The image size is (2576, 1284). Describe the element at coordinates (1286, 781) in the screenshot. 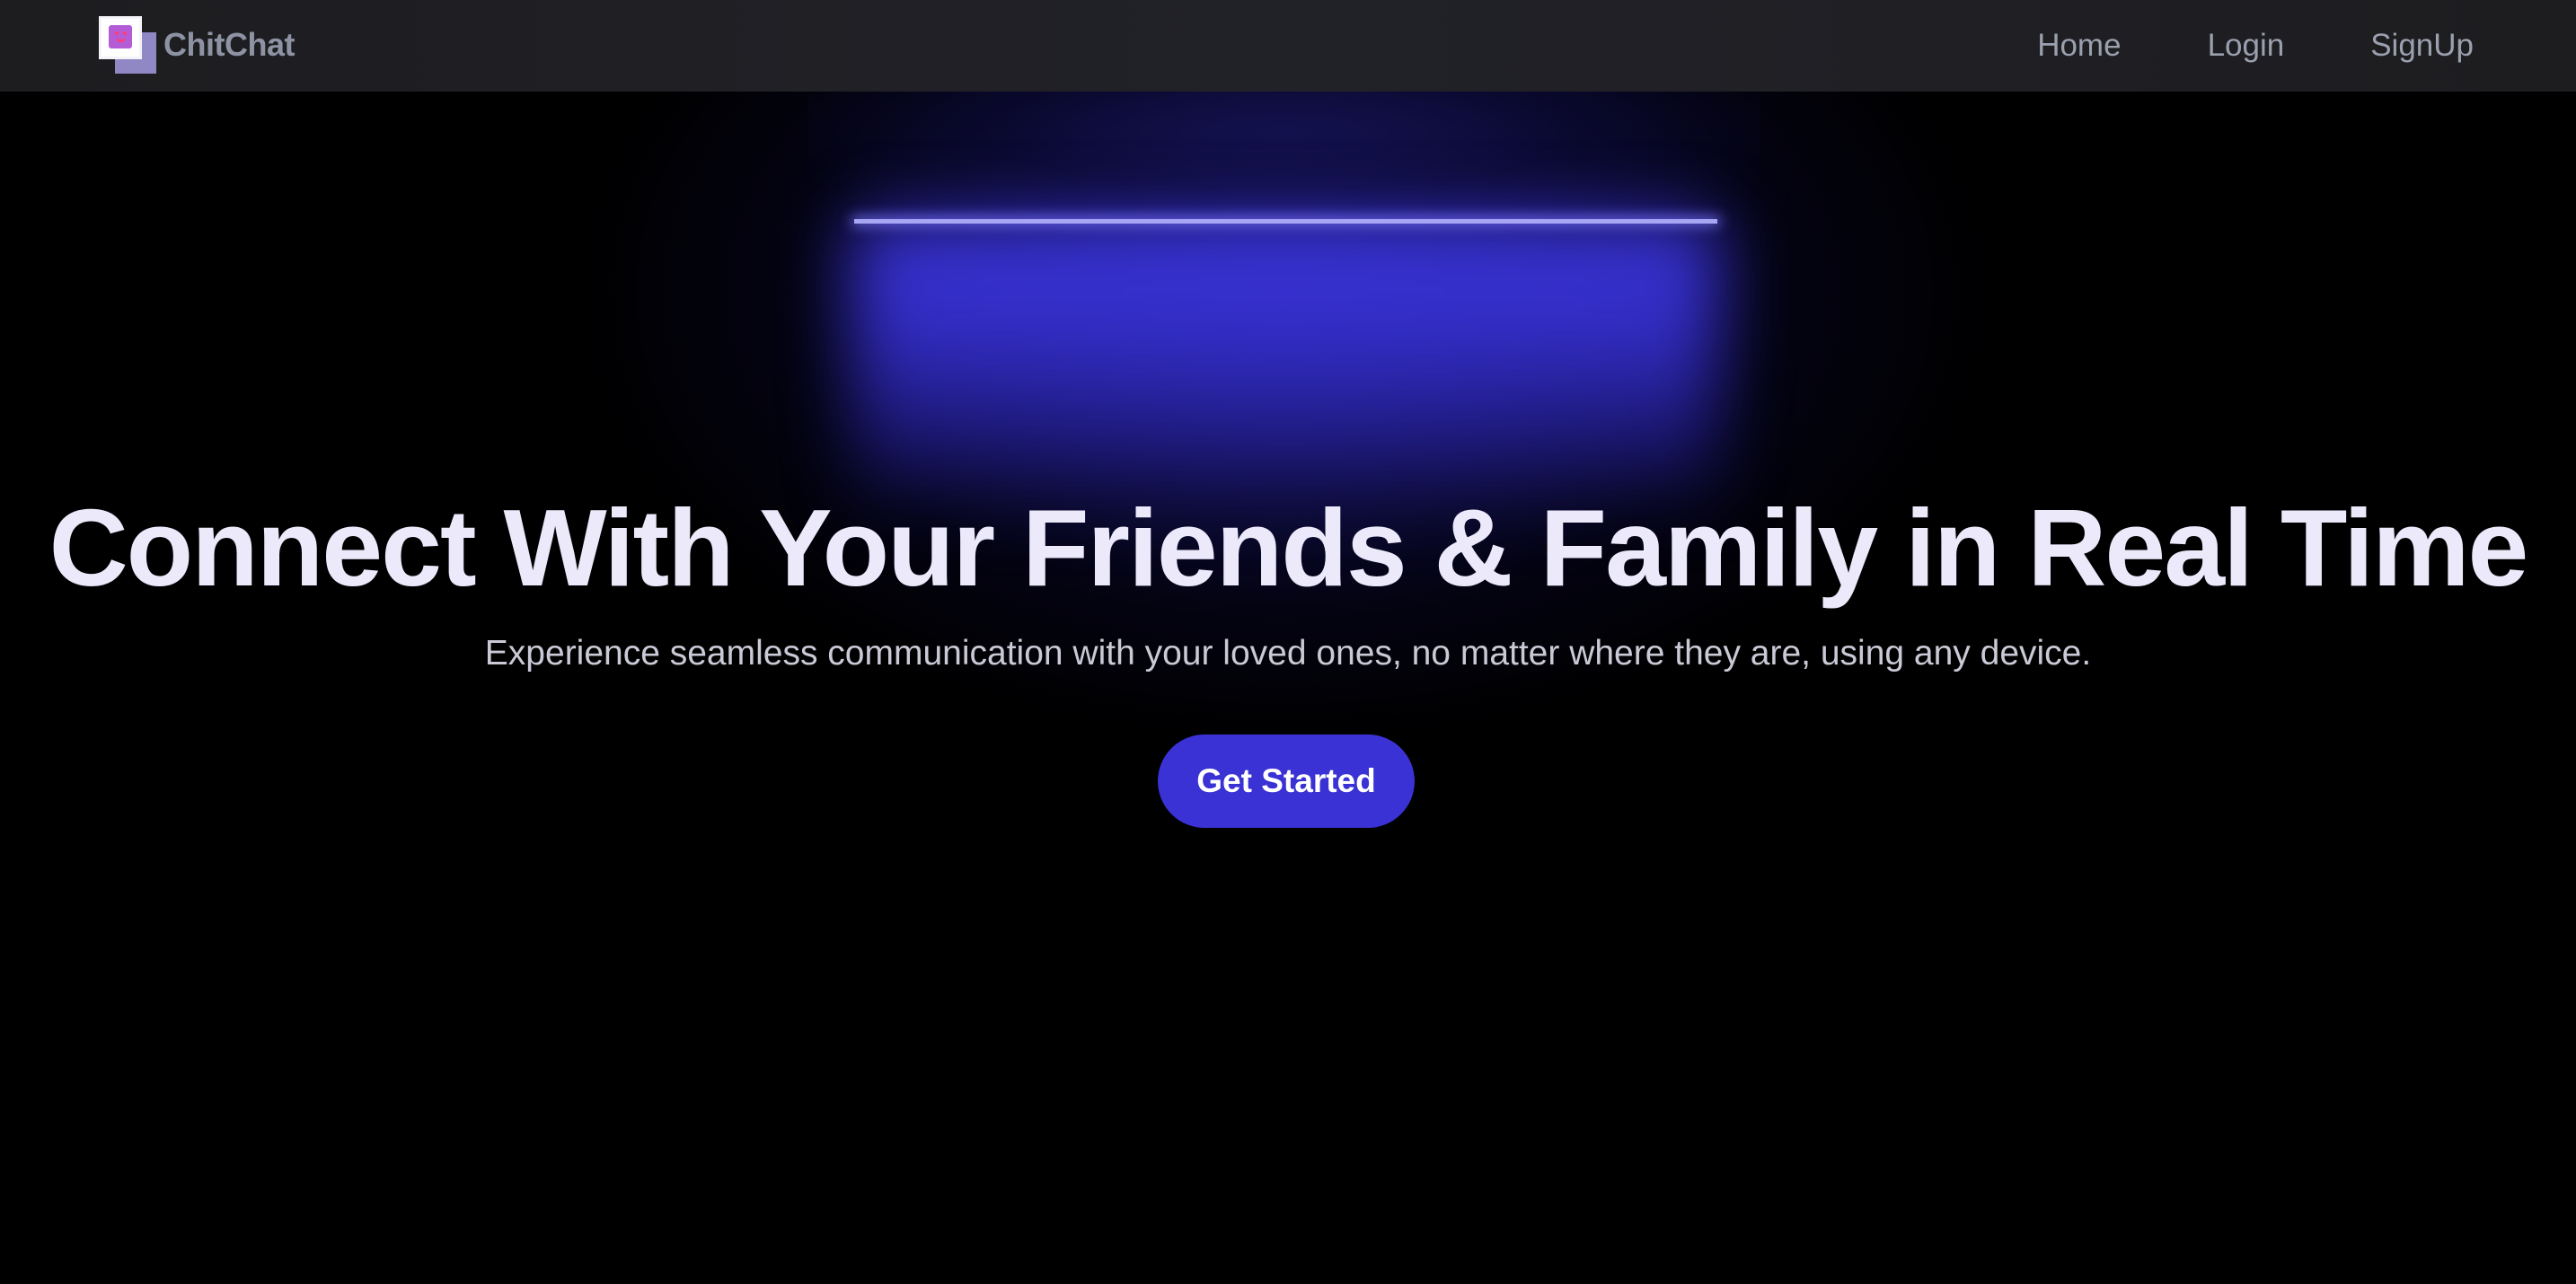

I see `get-started-button: Get Started` at that location.